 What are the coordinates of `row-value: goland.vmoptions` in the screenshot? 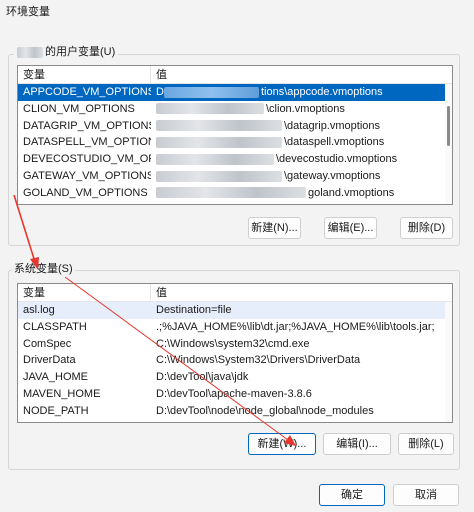 It's located at (301, 193).